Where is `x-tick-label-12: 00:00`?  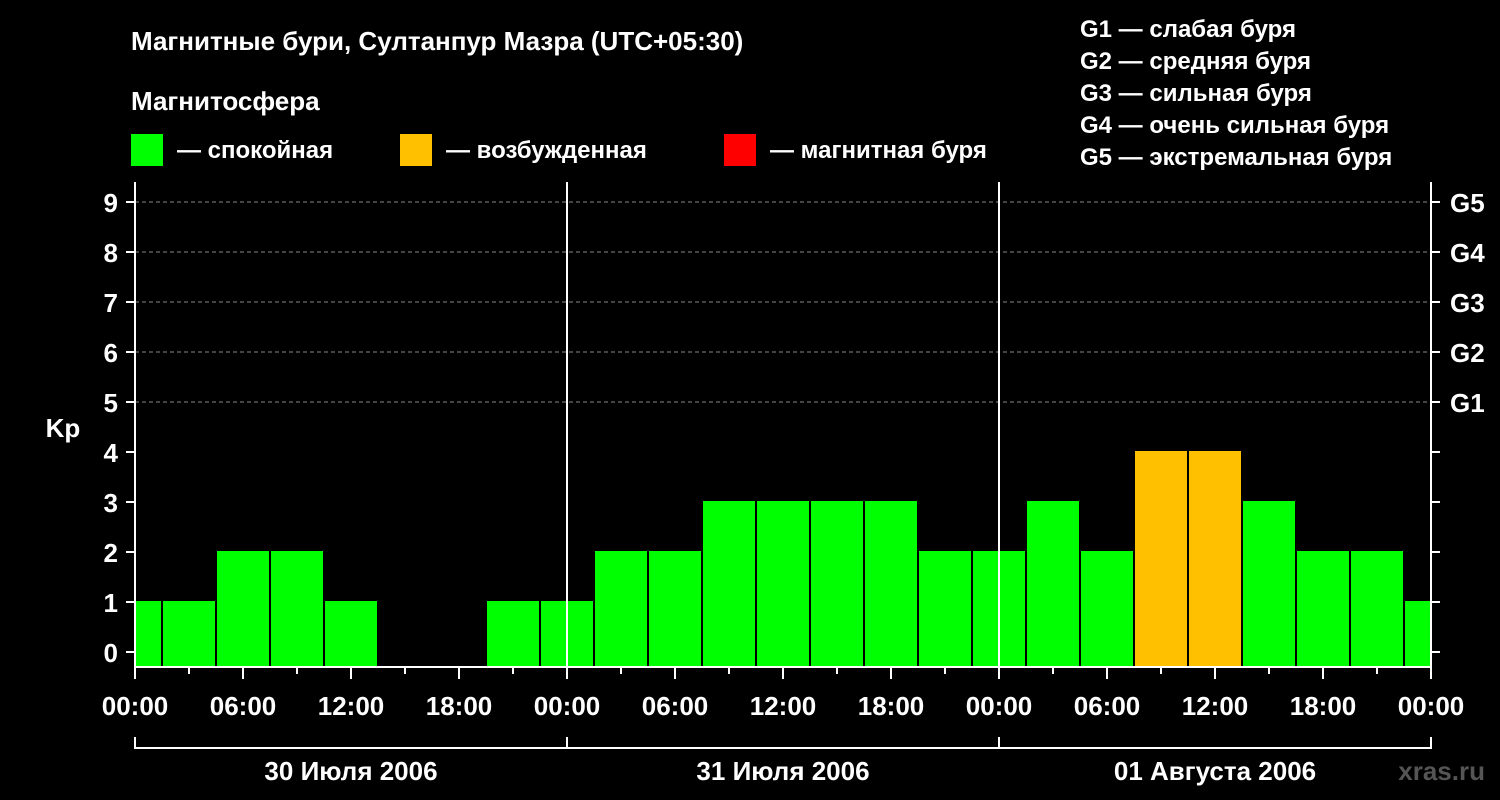
x-tick-label-12: 00:00 is located at coordinates (1431, 706).